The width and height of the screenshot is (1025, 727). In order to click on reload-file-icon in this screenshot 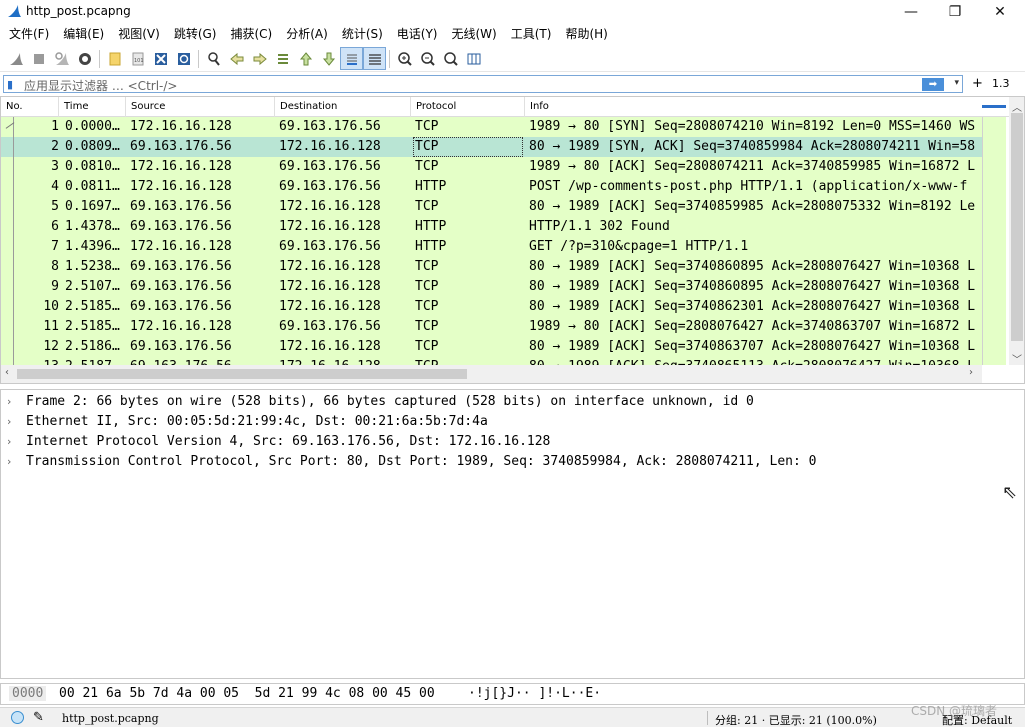, I will do `click(183, 58)`.